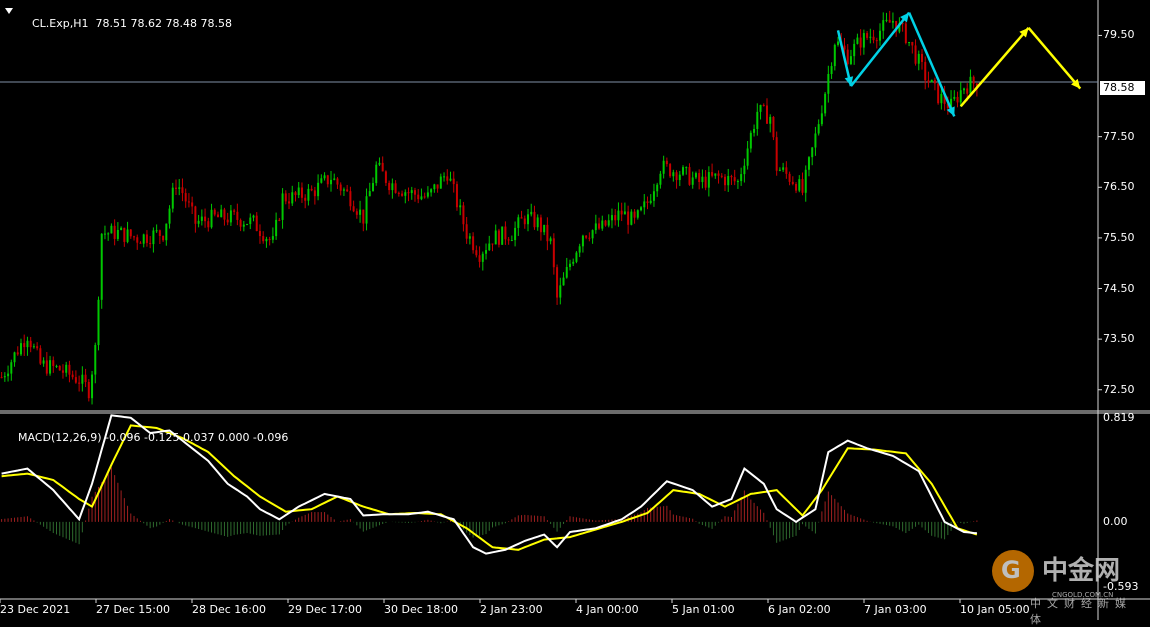 This screenshot has height=627, width=1150. Describe the element at coordinates (1119, 136) in the screenshot. I see `price-tick-label: 77.50` at that location.